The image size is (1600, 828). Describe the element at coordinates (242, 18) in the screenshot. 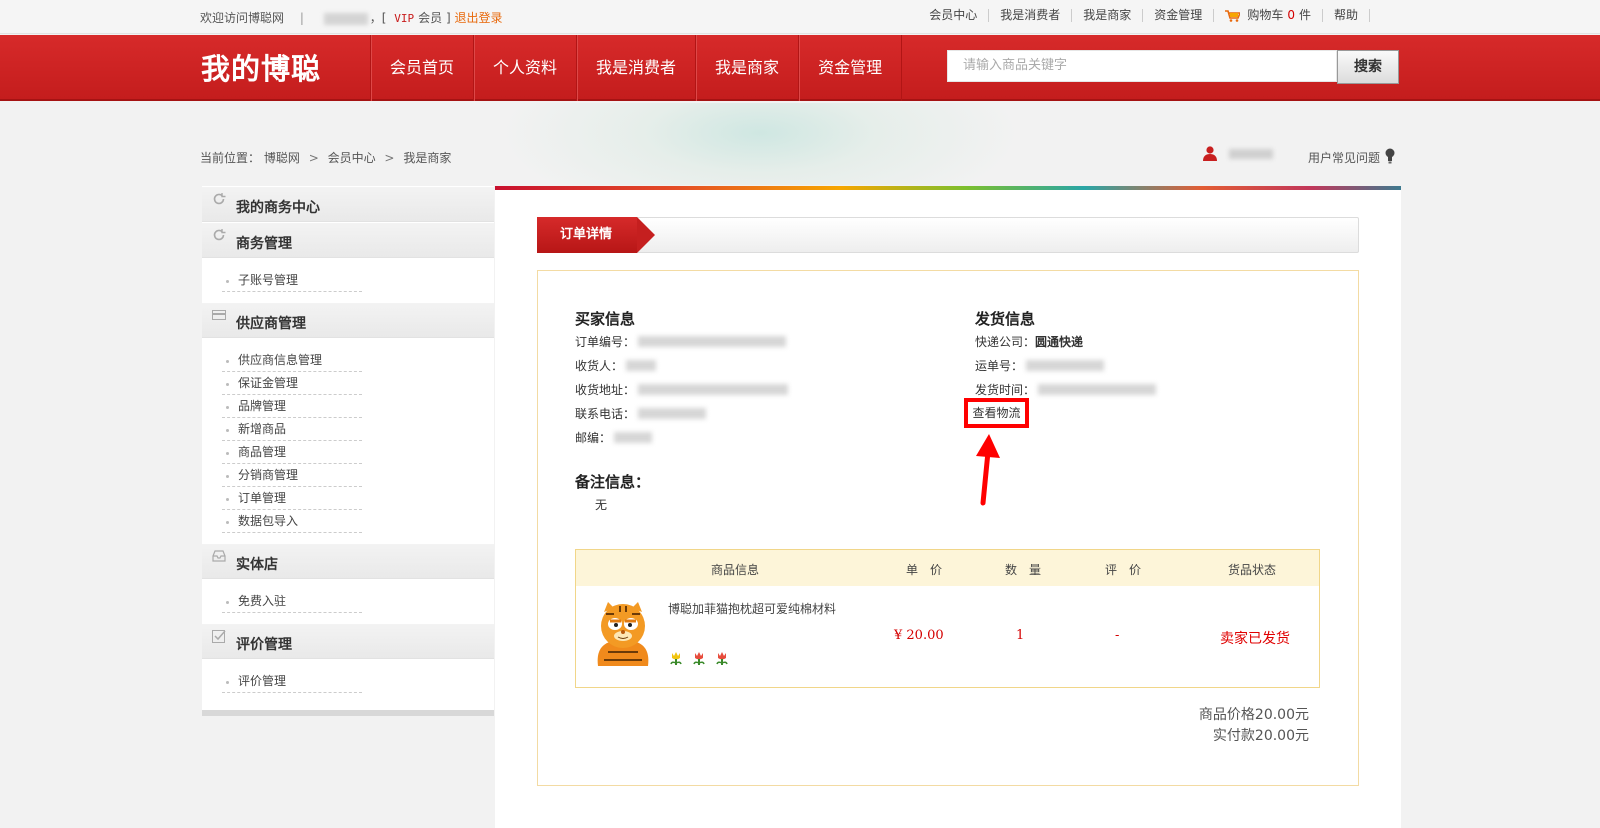

I see `welcome-text: 欢迎访问博聪网` at that location.